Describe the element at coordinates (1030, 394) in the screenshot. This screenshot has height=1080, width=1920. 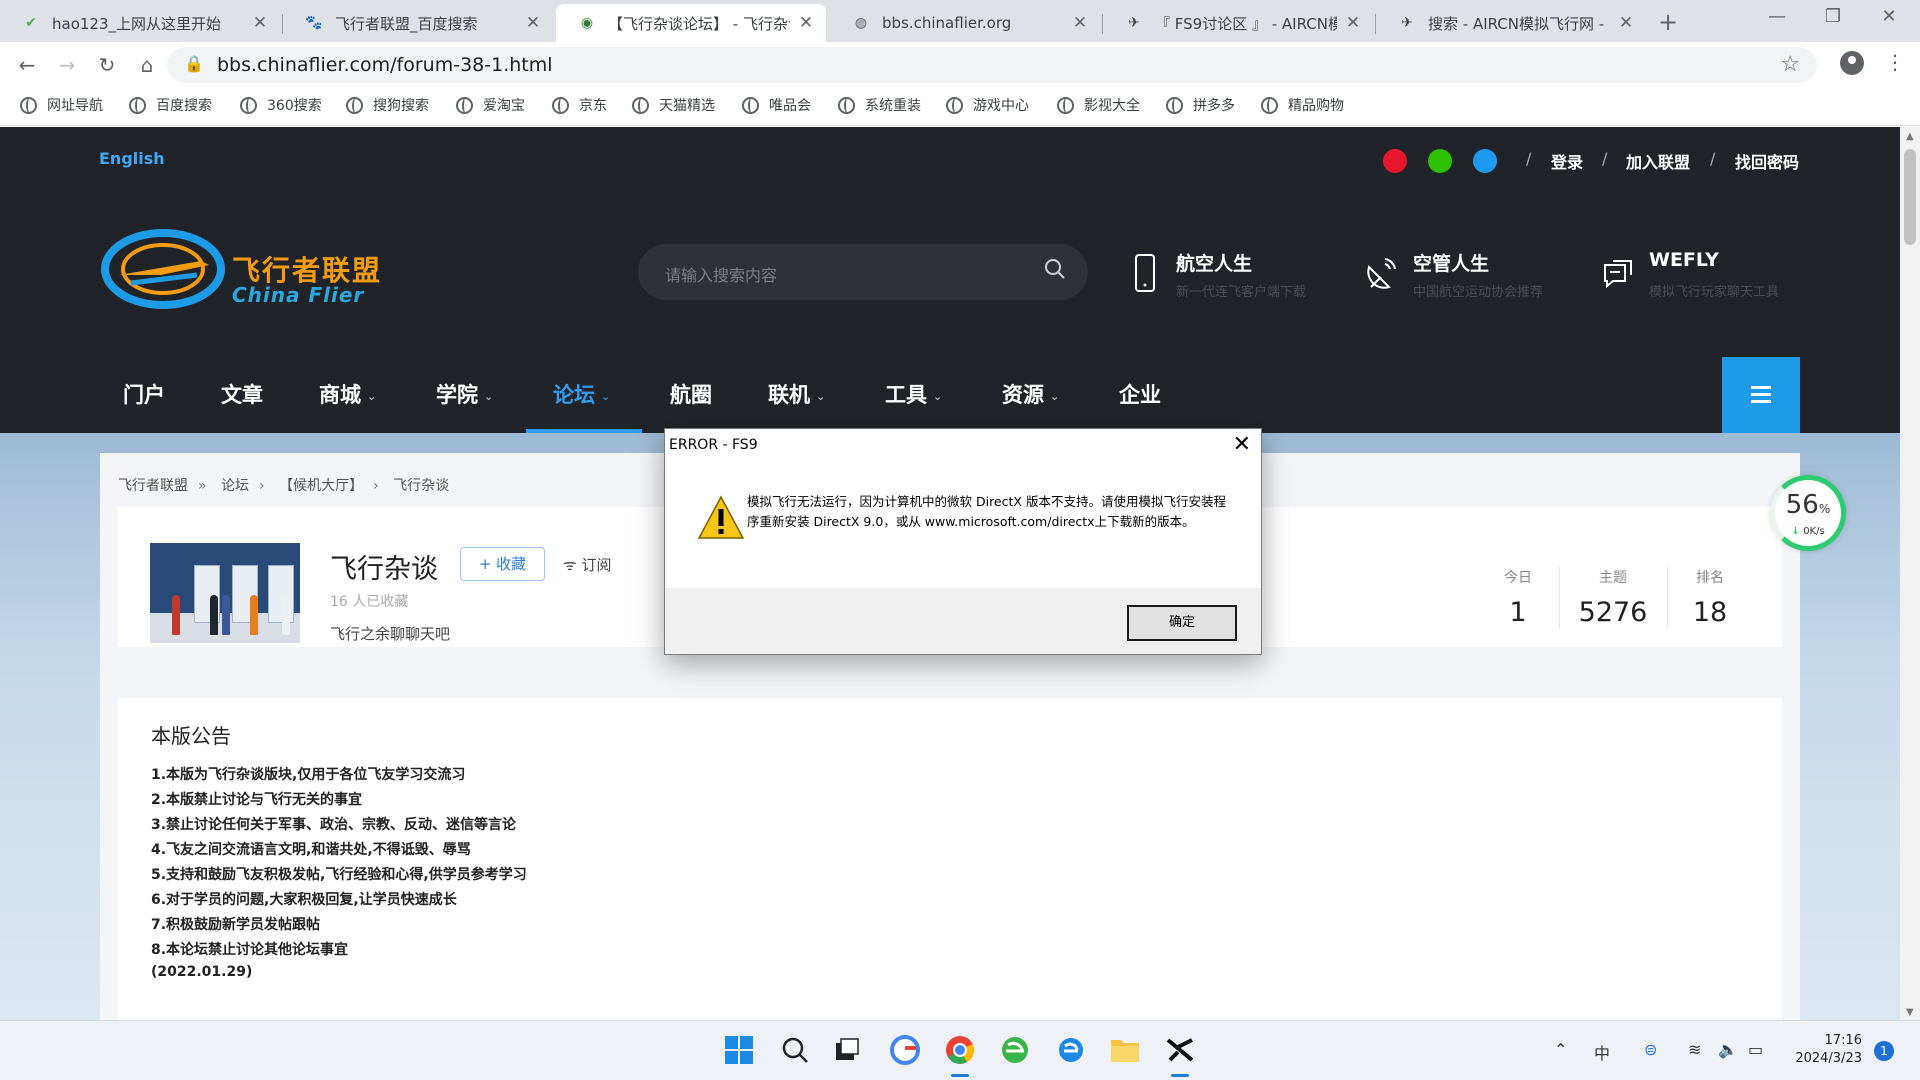
I see `nav-resources: 资源 ⌄` at that location.